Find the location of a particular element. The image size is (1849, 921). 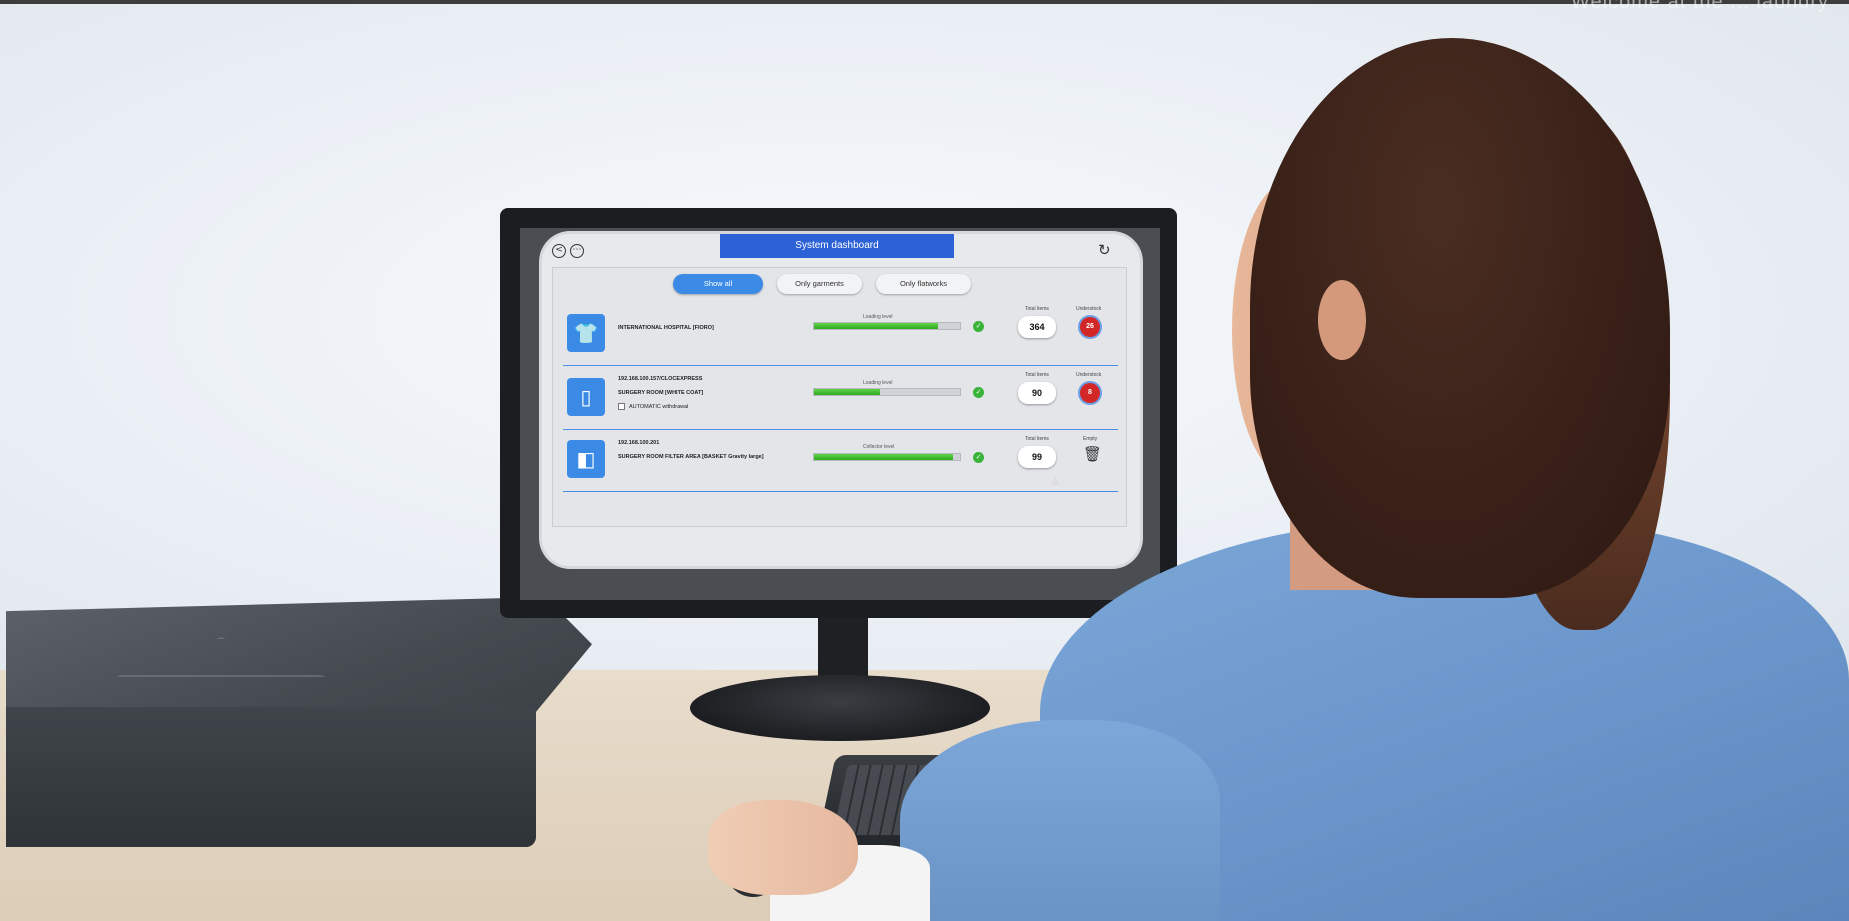

row-location: SURGERY ROOM [WHITE COAT] is located at coordinates (661, 393).